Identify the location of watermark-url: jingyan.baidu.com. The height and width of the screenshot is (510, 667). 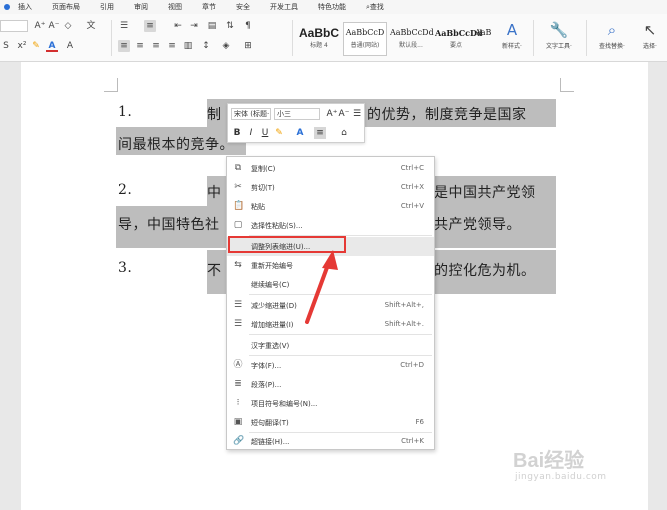
(561, 477).